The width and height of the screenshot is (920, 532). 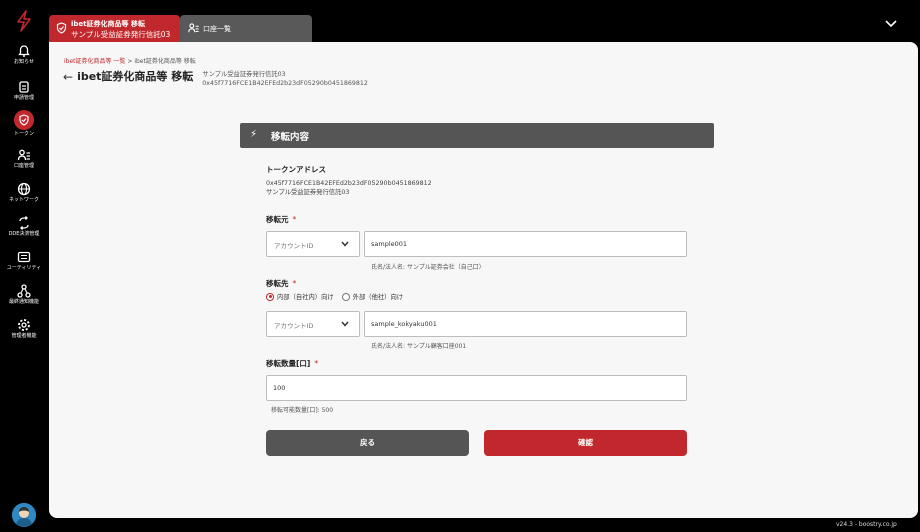 I want to click on keyboard-icon, so click(x=24, y=257).